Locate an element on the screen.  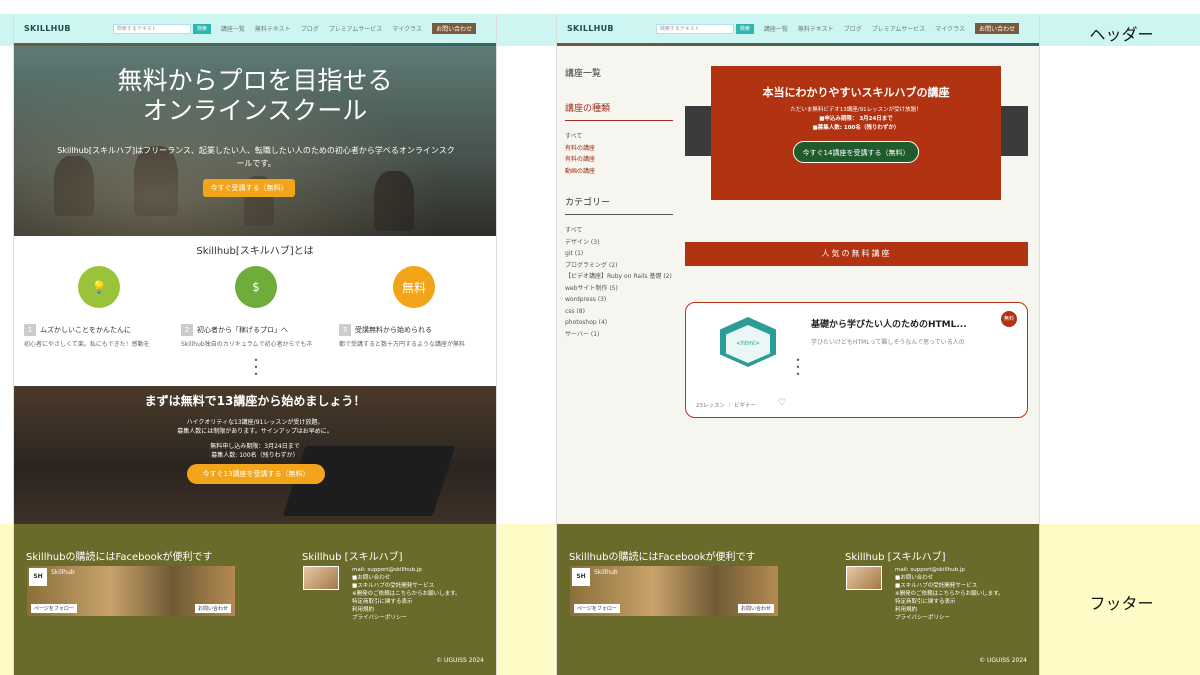
heart-icon: ♡ is located at coordinates (782, 403).